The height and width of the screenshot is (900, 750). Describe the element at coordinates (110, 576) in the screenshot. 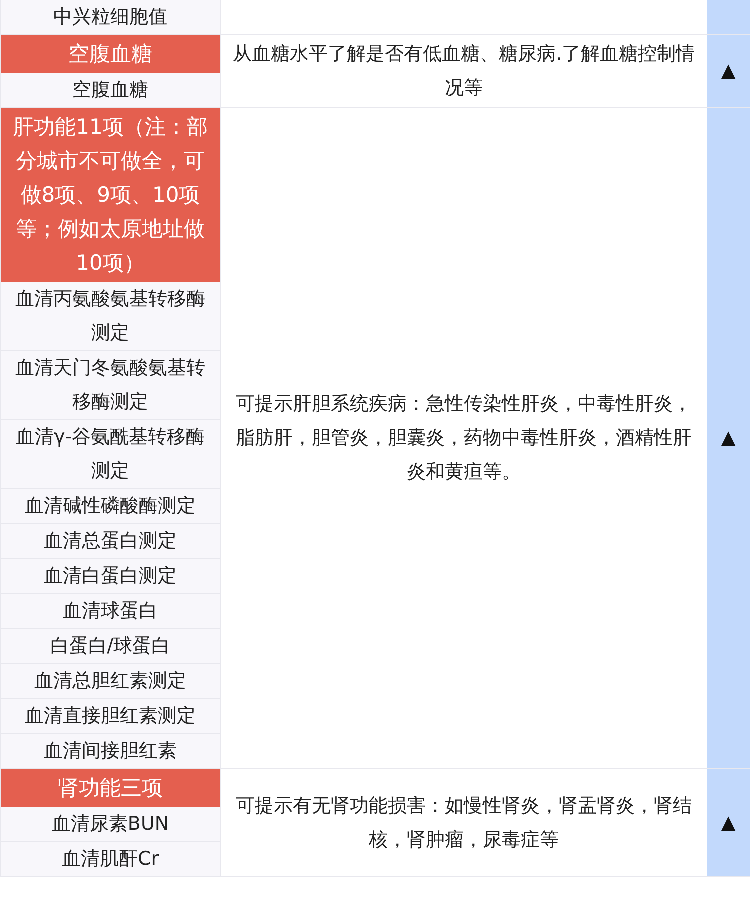

I see `test-item-cell: 血清白蛋白测定` at that location.